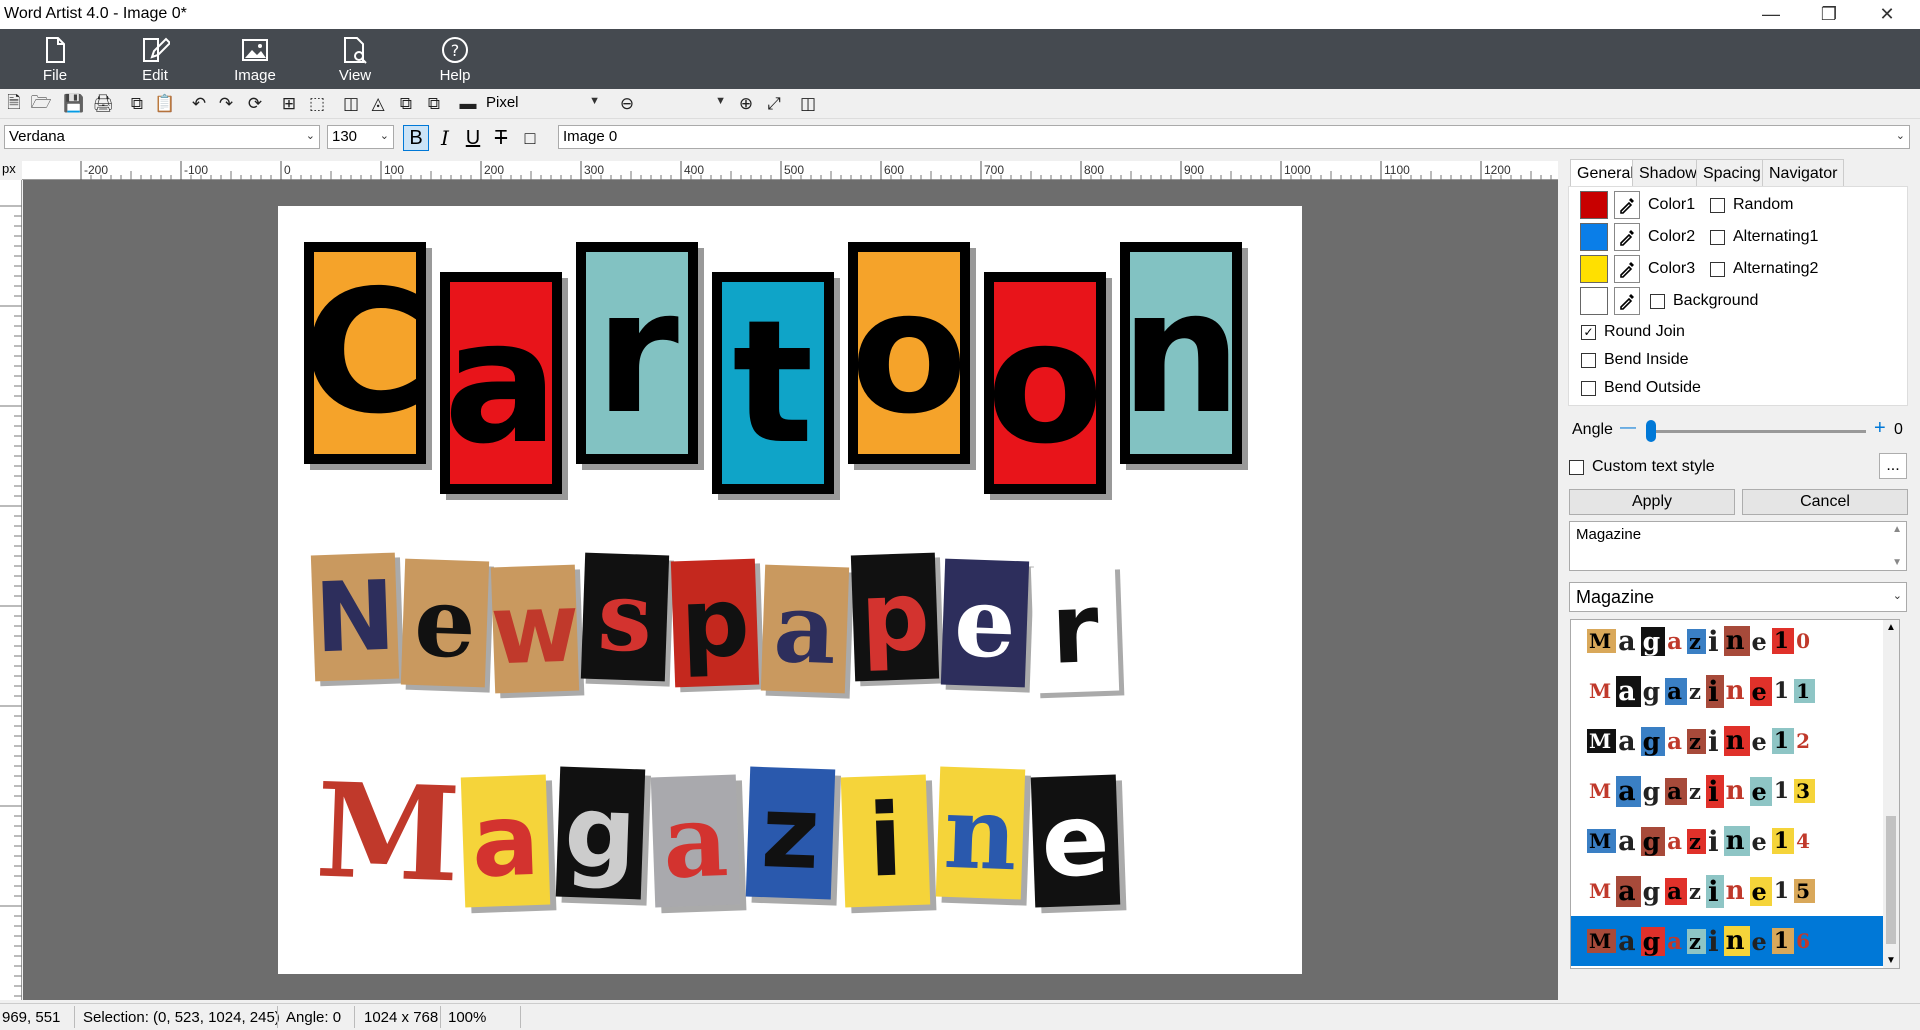 The image size is (1920, 1030). Describe the element at coordinates (103, 104) in the screenshot. I see `print-icon: 🖨` at that location.